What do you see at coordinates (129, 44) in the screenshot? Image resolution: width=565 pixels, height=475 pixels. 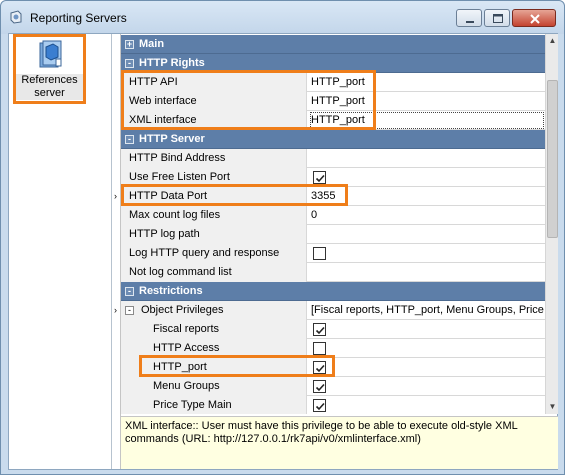 I see `expand-icon: +` at bounding box center [129, 44].